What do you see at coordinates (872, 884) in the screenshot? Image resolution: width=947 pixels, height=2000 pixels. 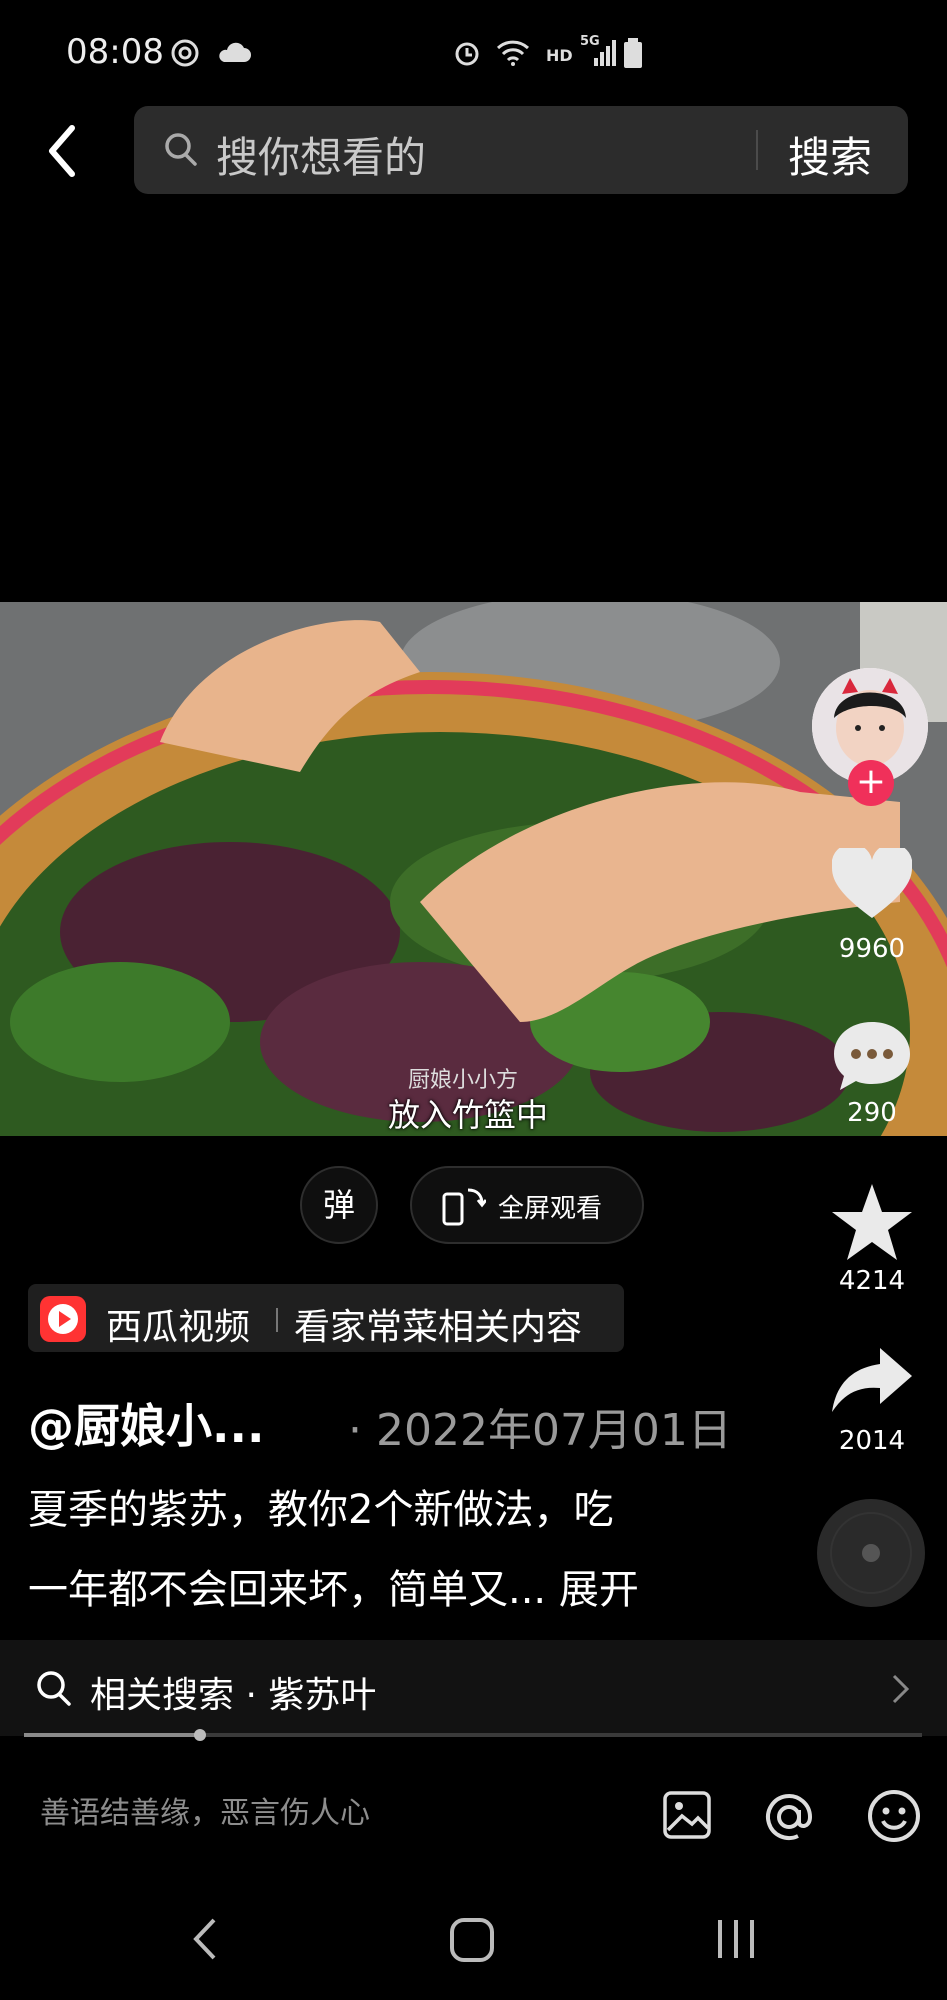 I see `heart-icon` at bounding box center [872, 884].